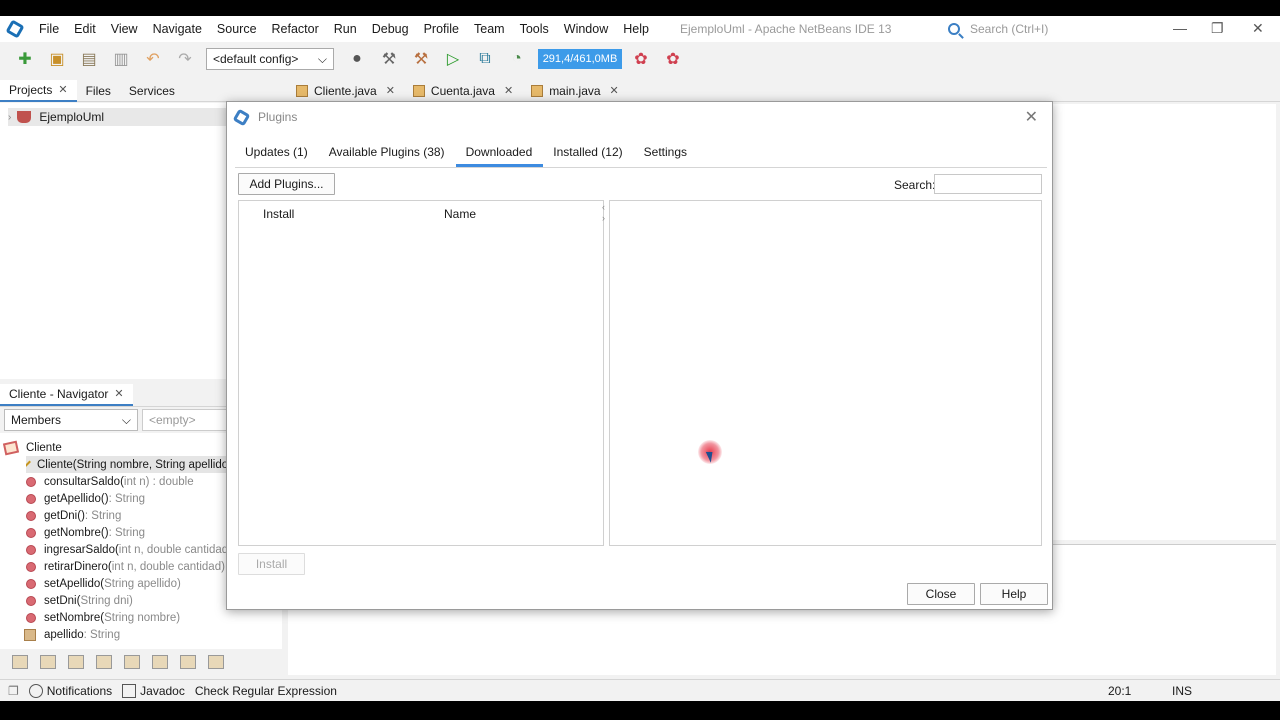  What do you see at coordinates (490, 29) in the screenshot?
I see `menu-team: Team` at bounding box center [490, 29].